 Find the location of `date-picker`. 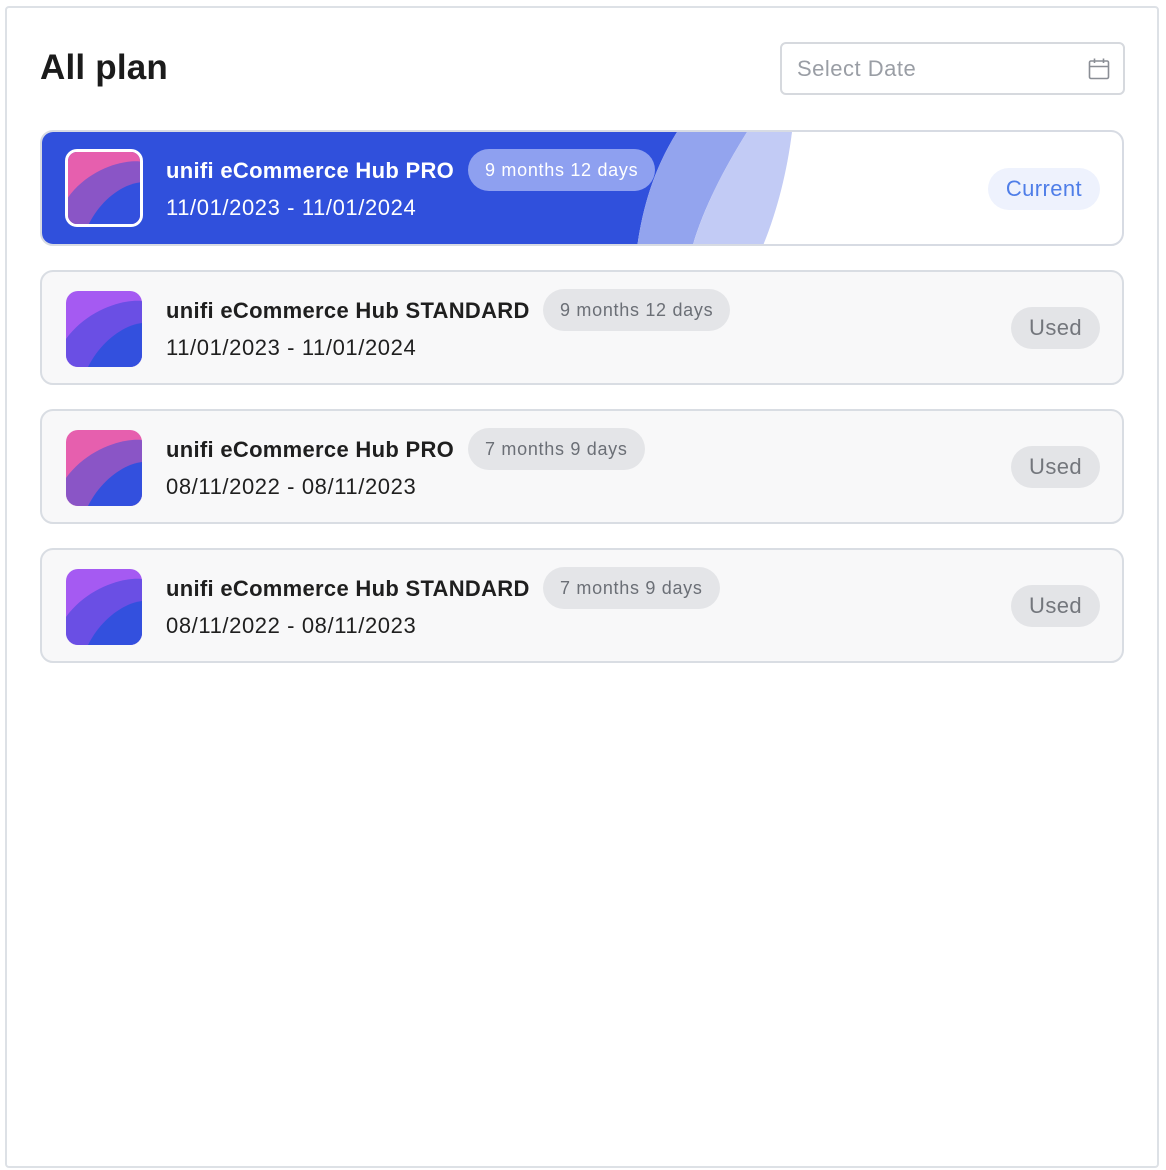

date-picker is located at coordinates (952, 68).